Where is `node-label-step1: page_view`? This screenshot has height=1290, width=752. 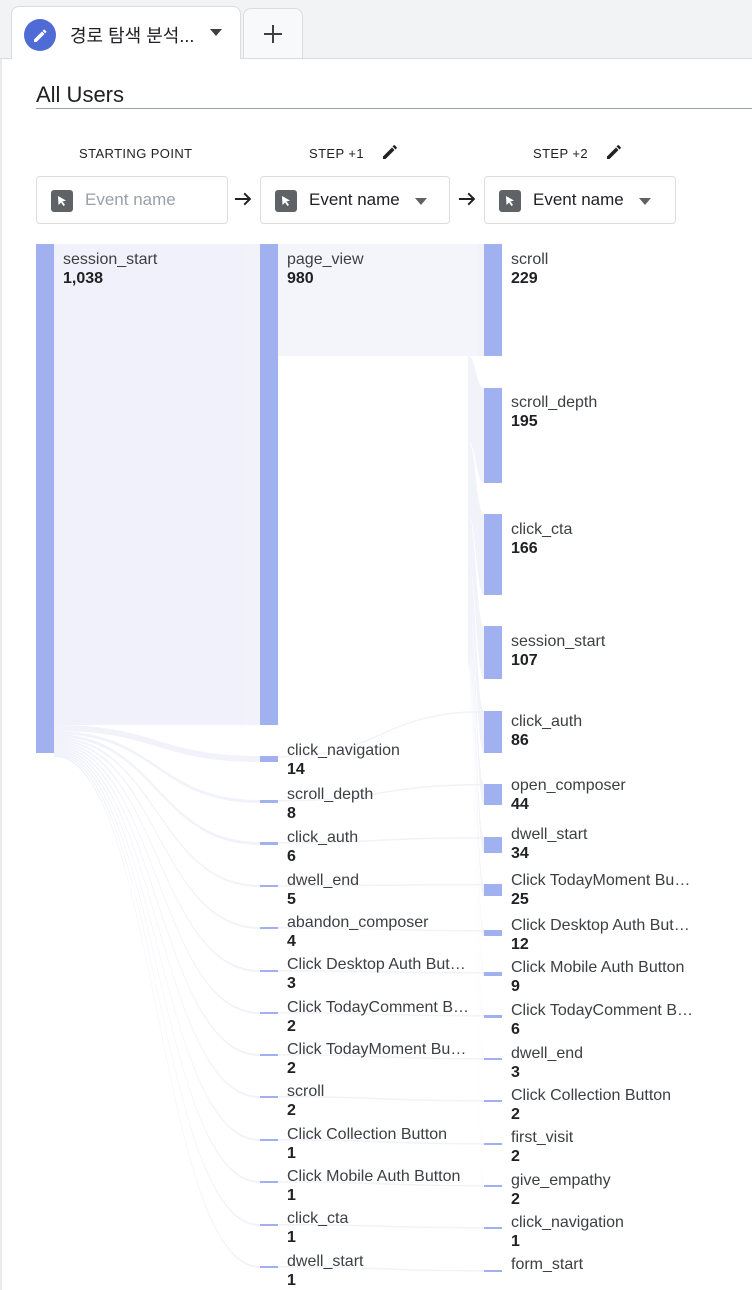
node-label-step1: page_view is located at coordinates (325, 259).